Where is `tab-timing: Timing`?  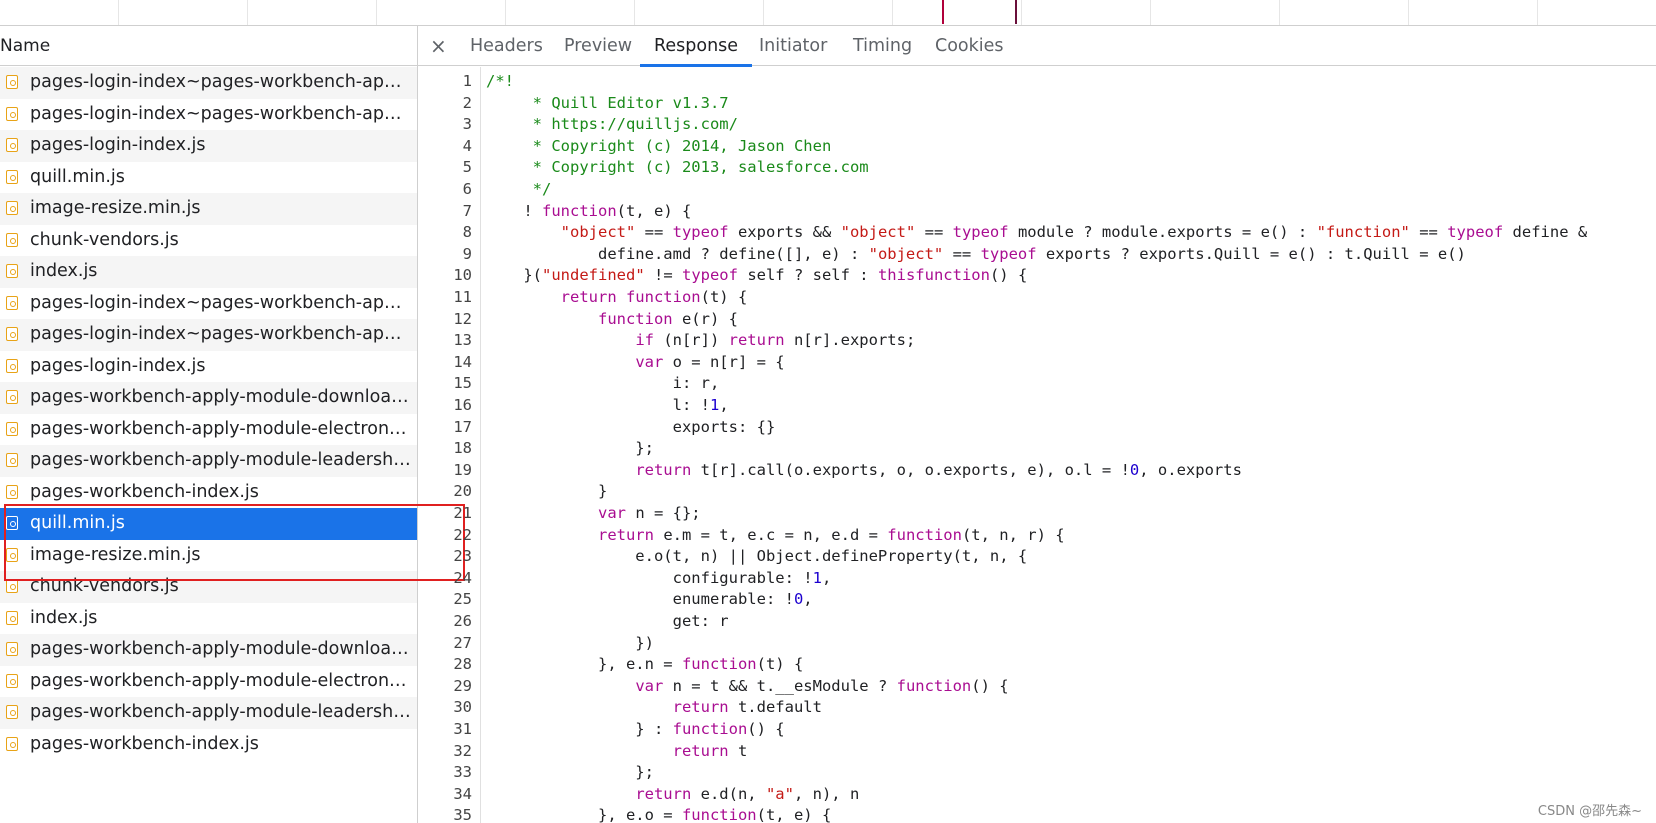 tab-timing: Timing is located at coordinates (882, 46).